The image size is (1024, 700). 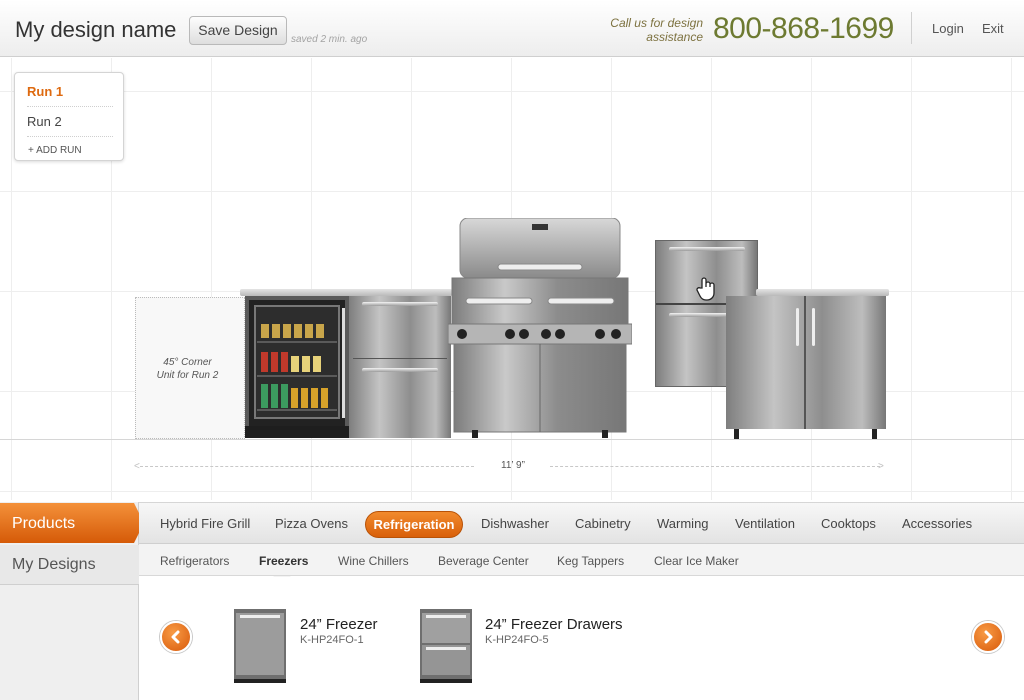 What do you see at coordinates (540, 328) in the screenshot?
I see `grill-appliance` at bounding box center [540, 328].